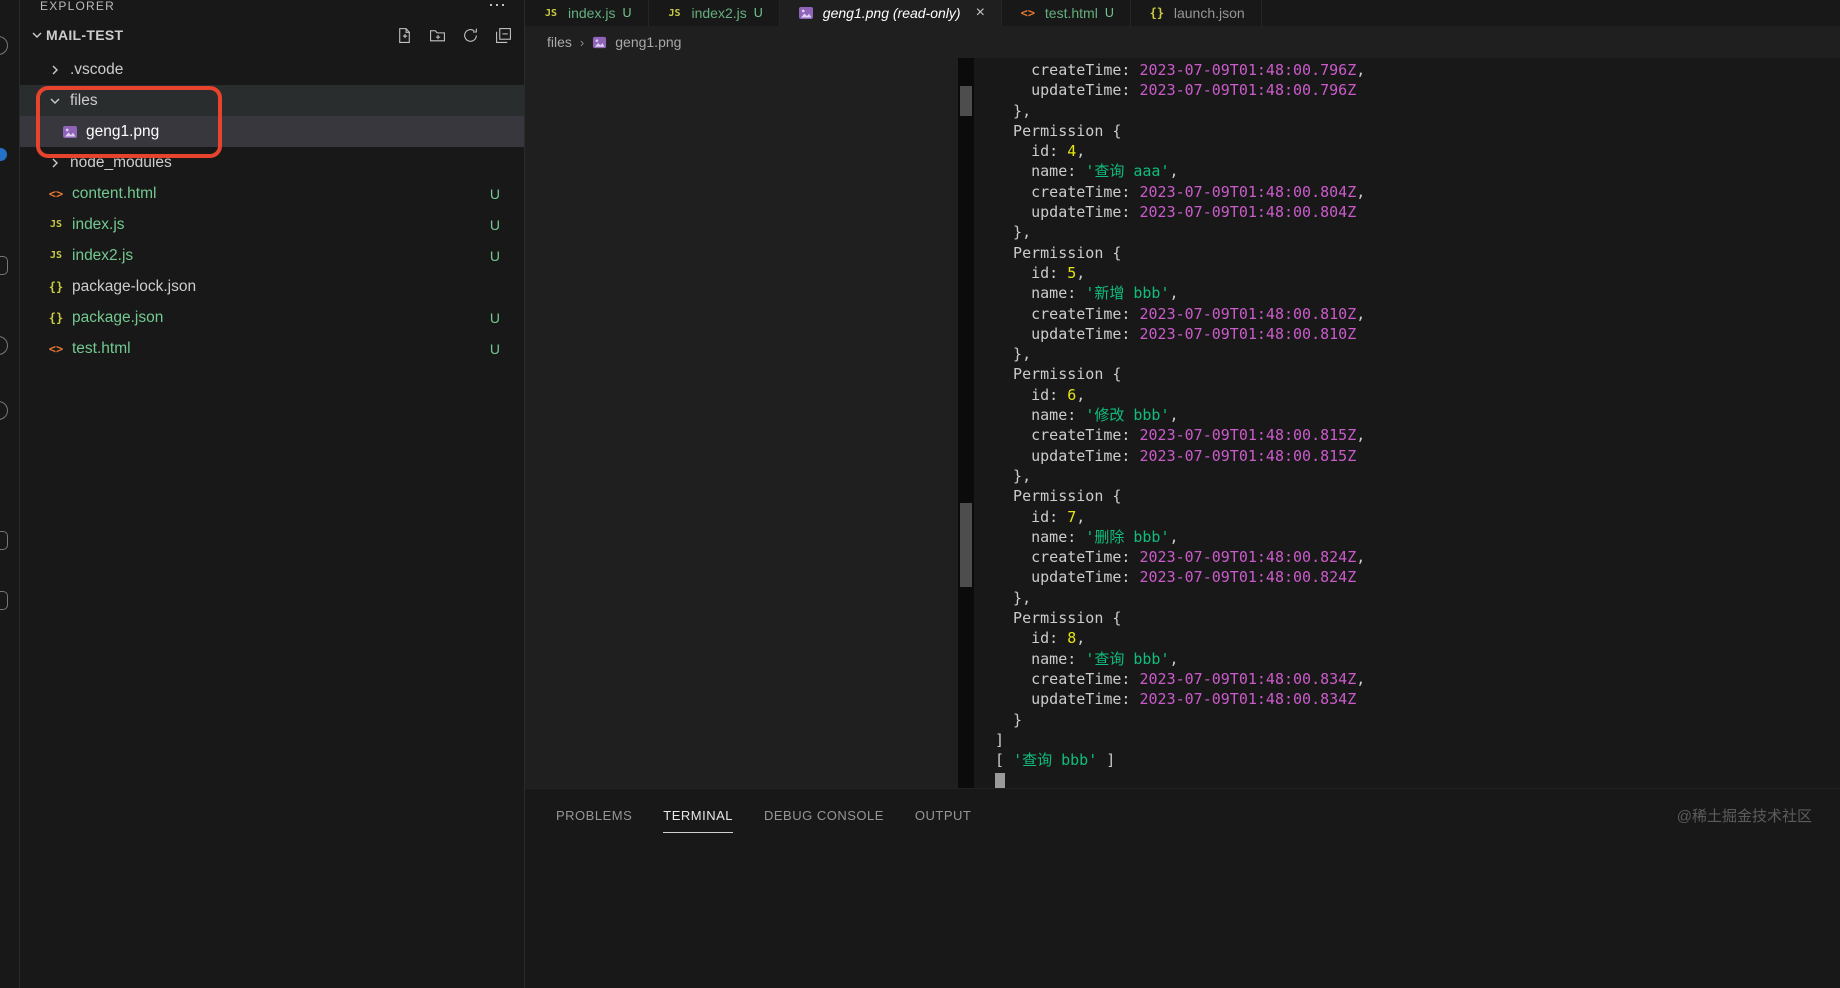  I want to click on terminal-line: name: '查询 aaa',, so click(1087, 171).